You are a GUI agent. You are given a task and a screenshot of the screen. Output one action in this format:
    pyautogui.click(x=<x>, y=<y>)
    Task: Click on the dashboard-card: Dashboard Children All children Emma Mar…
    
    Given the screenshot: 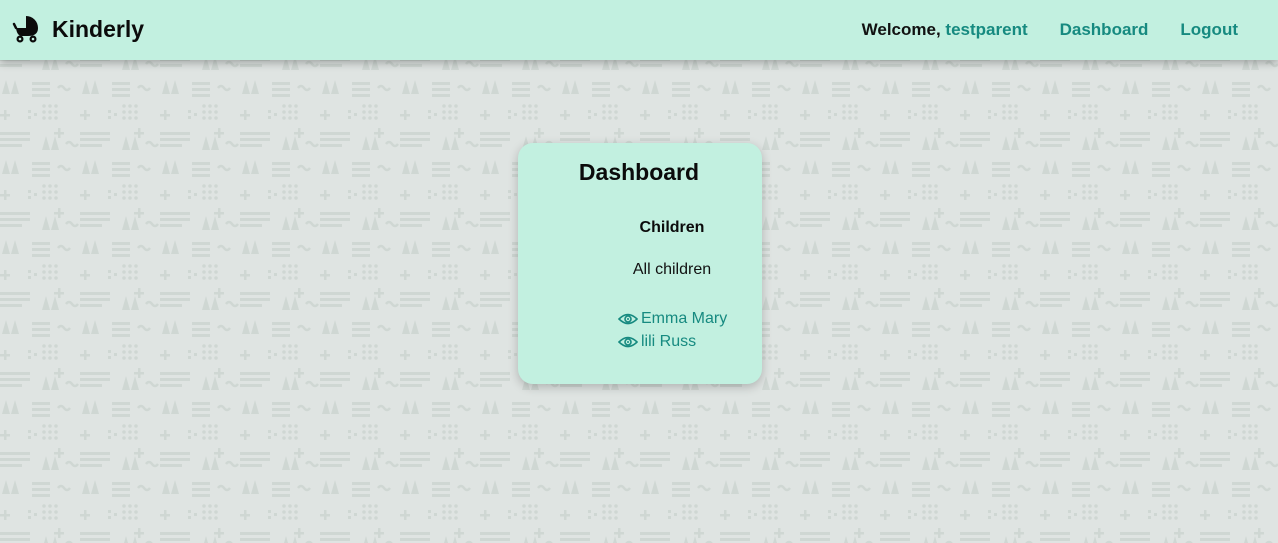 What is the action you would take?
    pyautogui.click(x=640, y=263)
    